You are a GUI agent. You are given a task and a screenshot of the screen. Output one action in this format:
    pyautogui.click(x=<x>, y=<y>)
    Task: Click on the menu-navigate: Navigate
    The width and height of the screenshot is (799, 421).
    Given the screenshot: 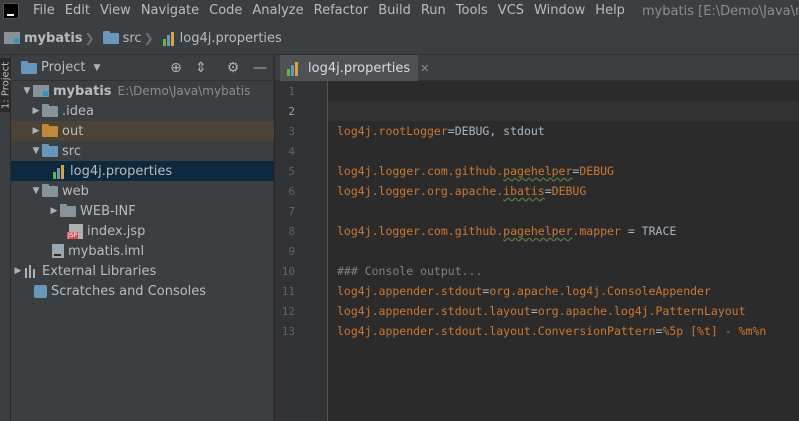 What is the action you would take?
    pyautogui.click(x=170, y=11)
    